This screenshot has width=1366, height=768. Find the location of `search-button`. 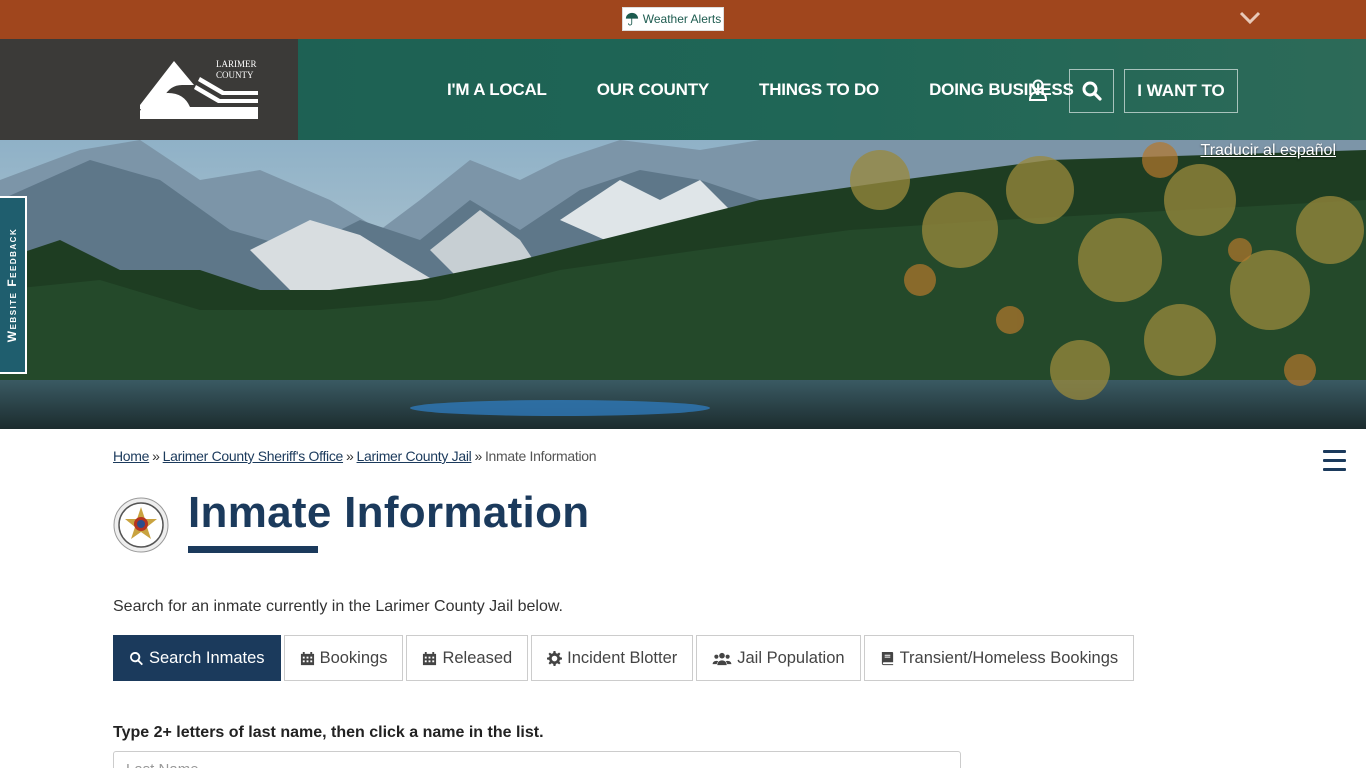

search-button is located at coordinates (1091, 91).